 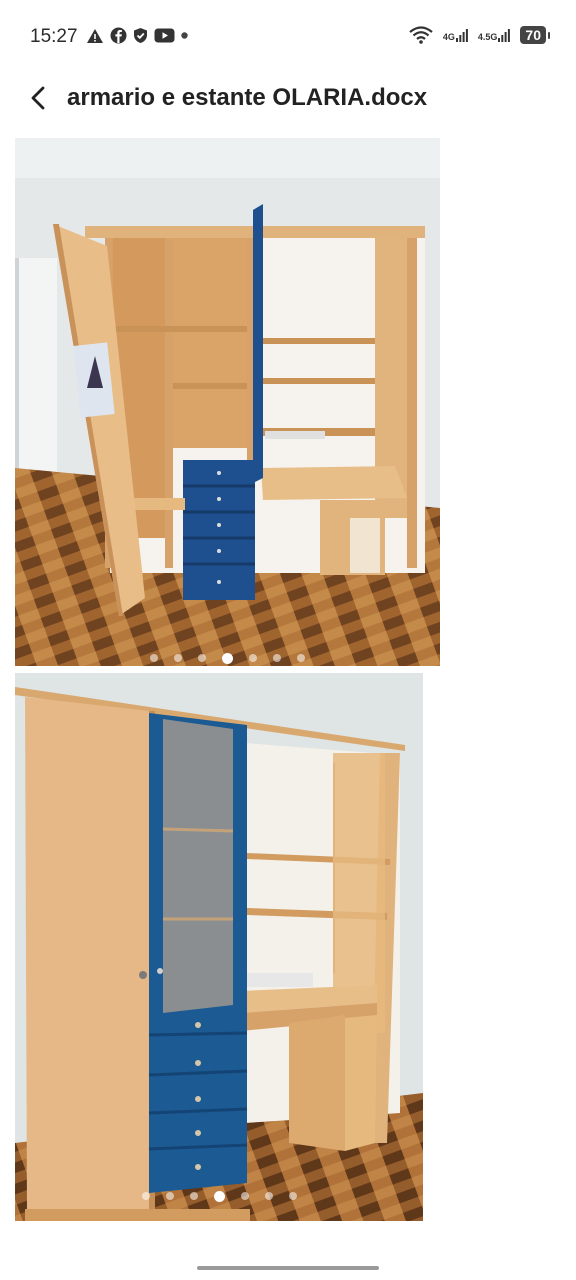 What do you see at coordinates (455, 35) in the screenshot?
I see `signal-4g-icon: 4G` at bounding box center [455, 35].